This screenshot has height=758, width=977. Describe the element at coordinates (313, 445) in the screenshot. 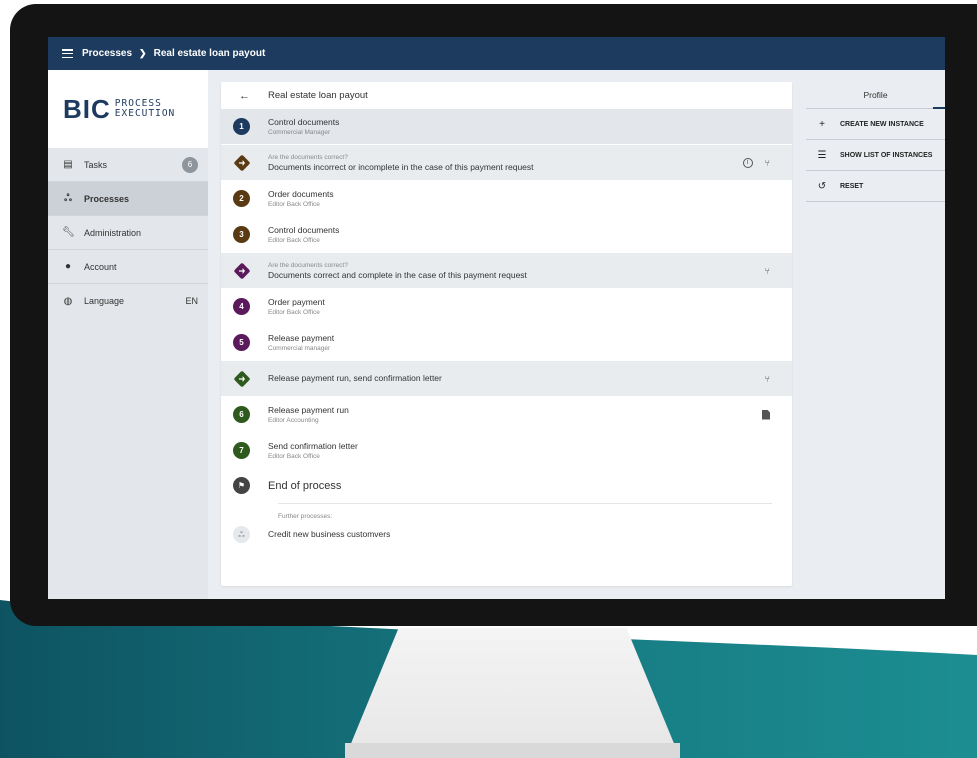

I see `step-title: Send confirmation letter` at that location.